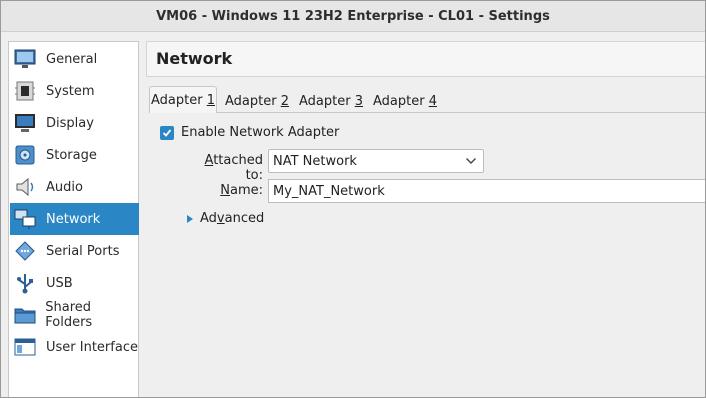 Image resolution: width=706 pixels, height=398 pixels. Describe the element at coordinates (83, 251) in the screenshot. I see `sidebar-item-label: Serial Ports` at that location.